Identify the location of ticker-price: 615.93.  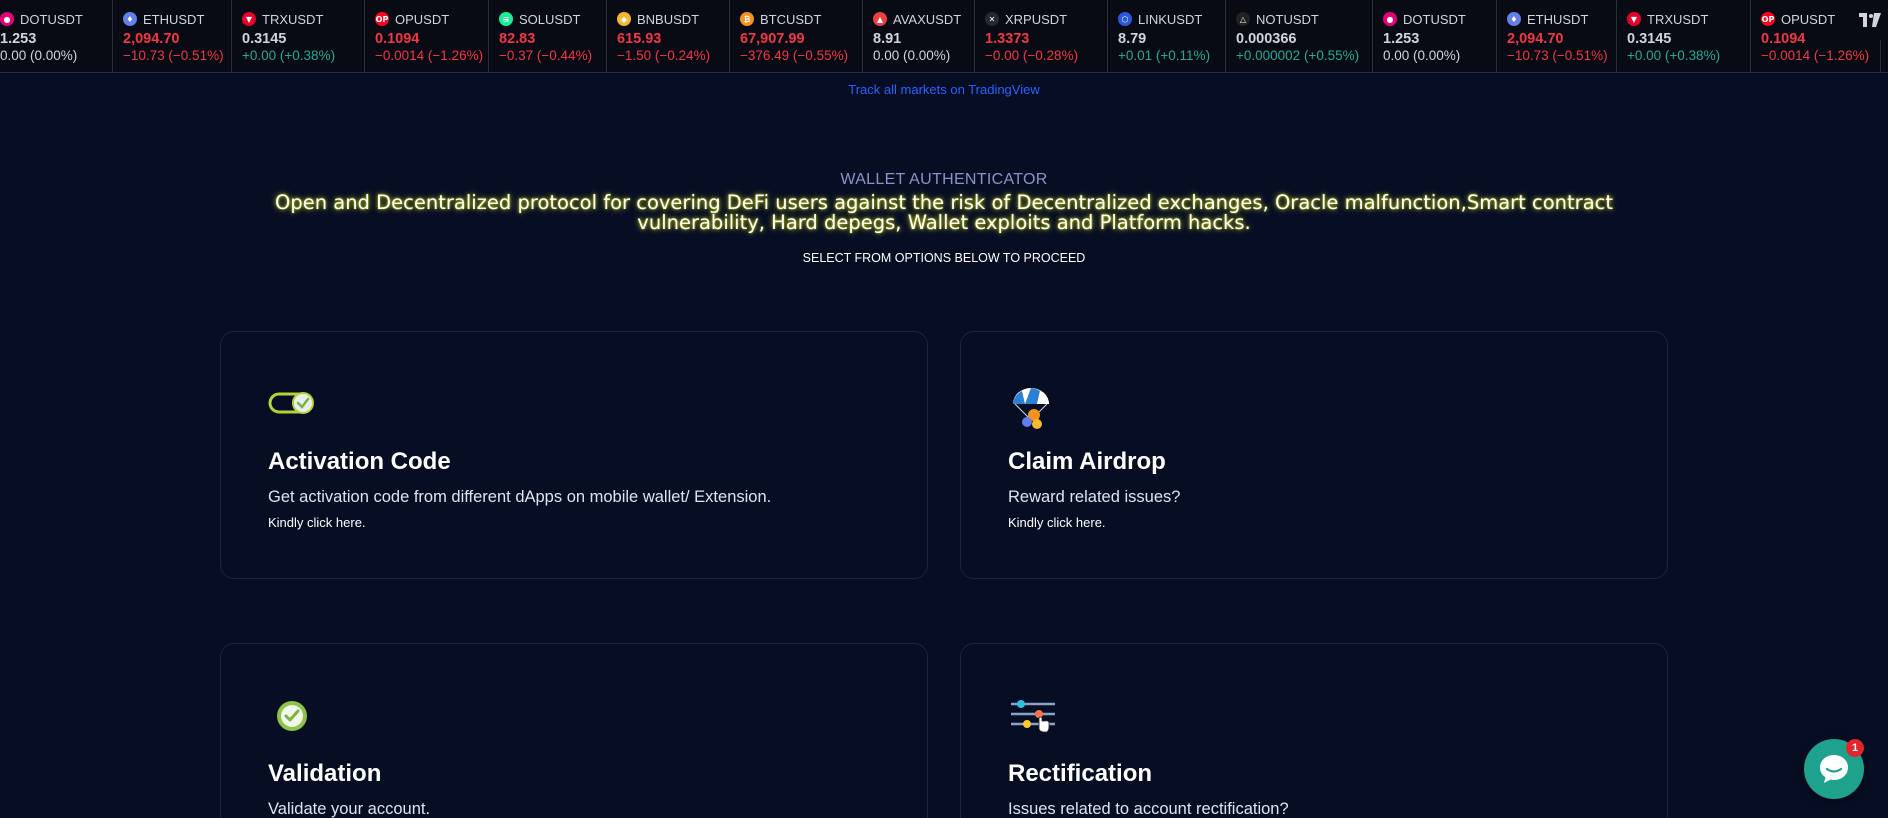
(639, 39).